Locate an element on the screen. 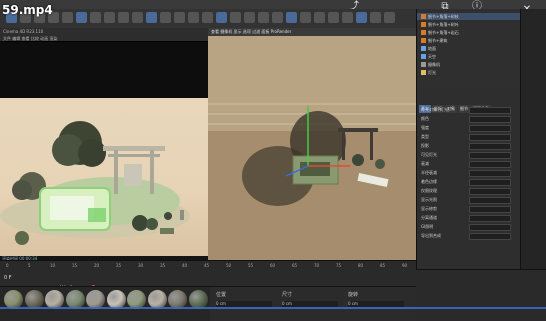 The width and height of the screenshot is (546, 321). attribute-label: 导出到合成 is located at coordinates (431, 235).